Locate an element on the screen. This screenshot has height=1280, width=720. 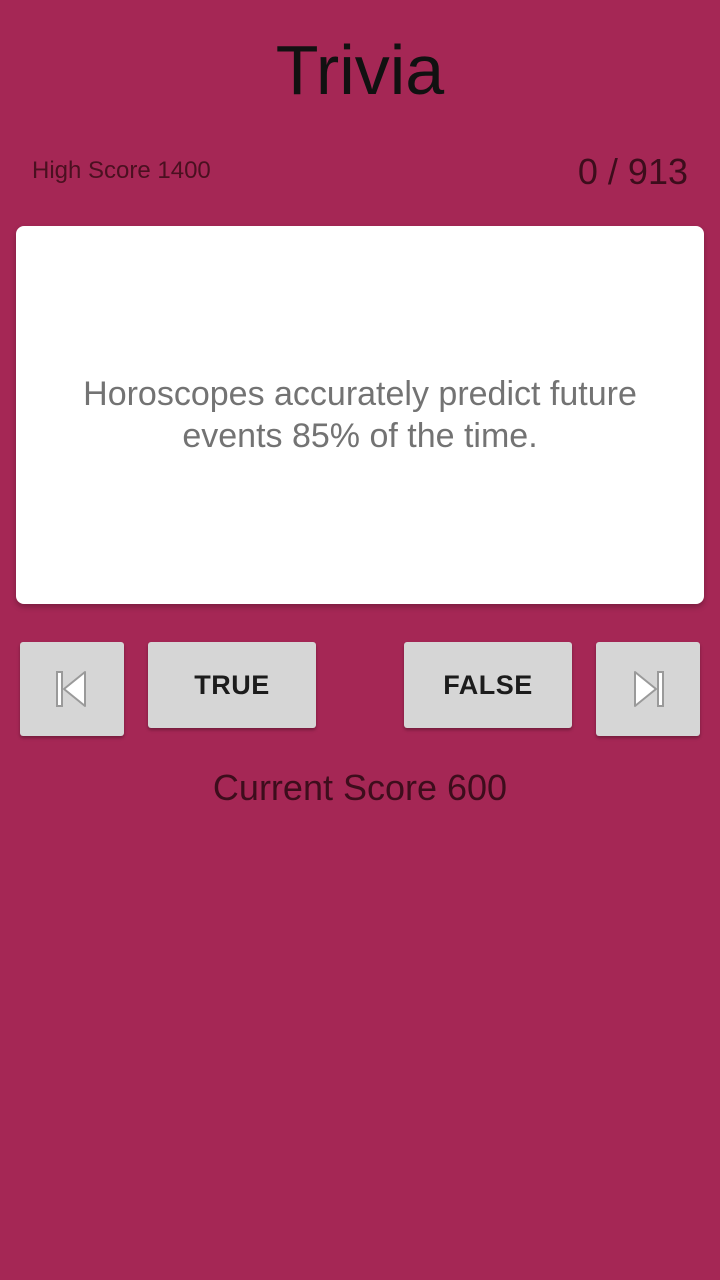
high-score-label: High Score 1400 is located at coordinates (121, 170).